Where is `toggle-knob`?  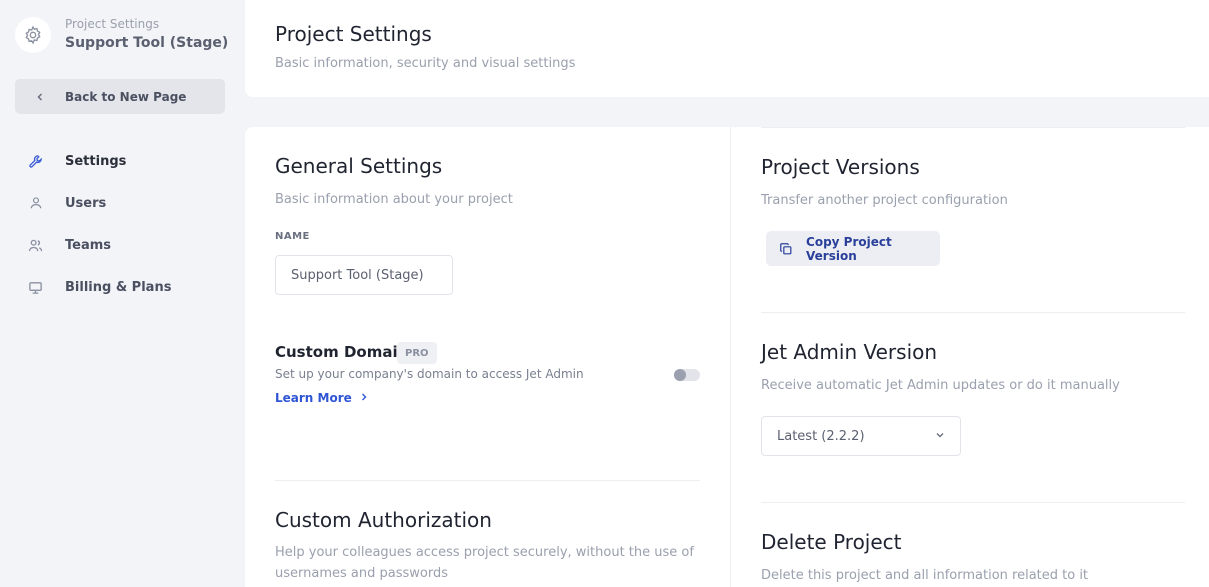 toggle-knob is located at coordinates (680, 375).